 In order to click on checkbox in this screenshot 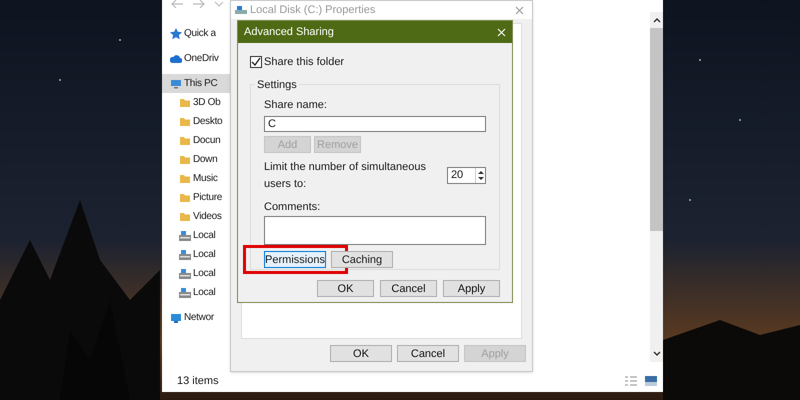, I will do `click(256, 62)`.